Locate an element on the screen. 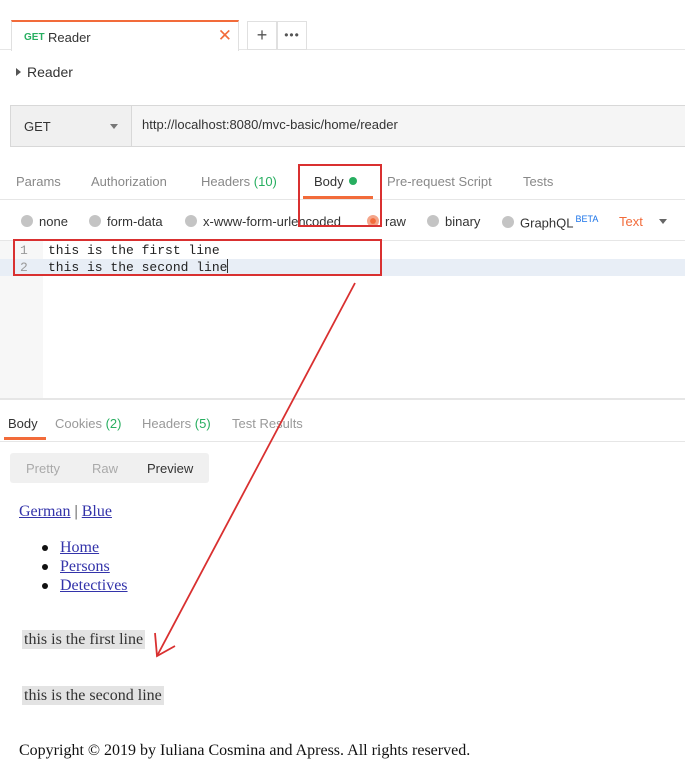 The width and height of the screenshot is (685, 769). caret-right-icon is located at coordinates (18, 72).